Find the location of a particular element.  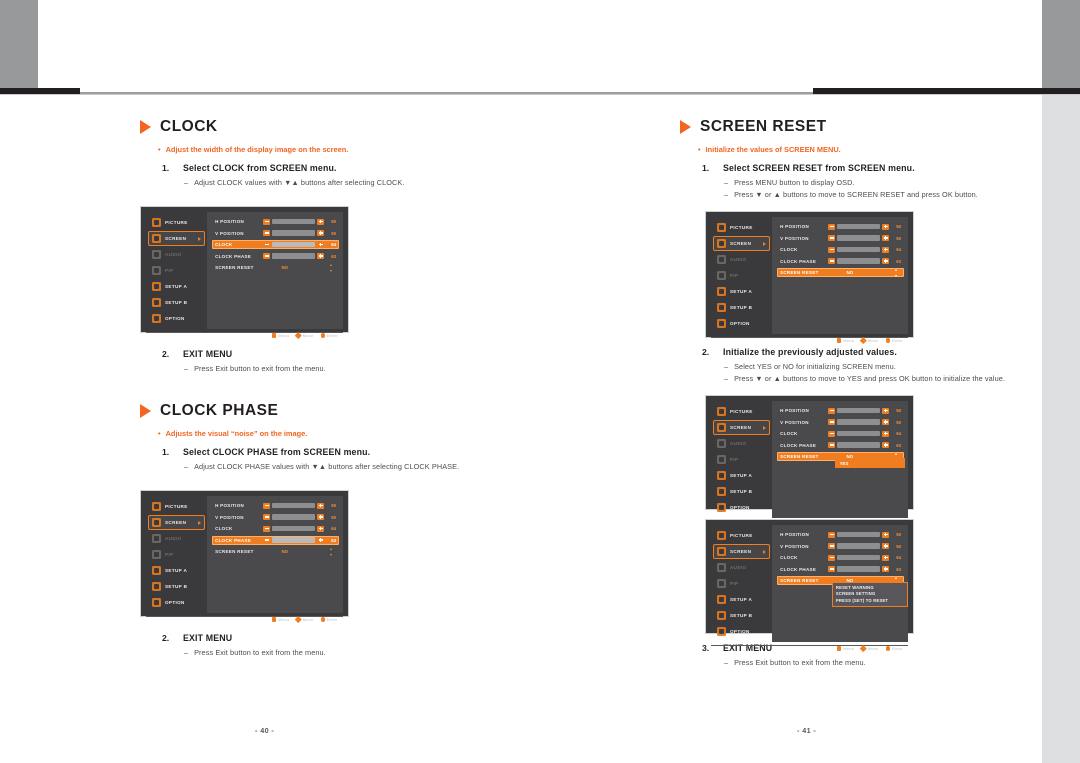

osd-dropdown-option-yes: YES is located at coordinates (870, 463).